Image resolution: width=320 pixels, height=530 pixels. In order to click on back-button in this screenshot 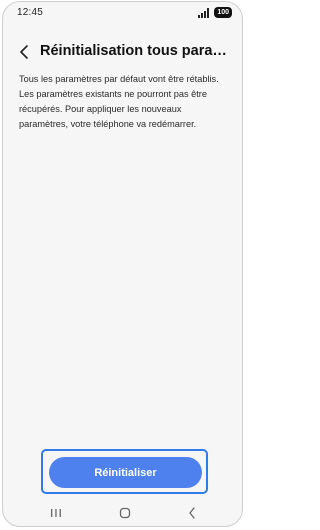, I will do `click(24, 52)`.